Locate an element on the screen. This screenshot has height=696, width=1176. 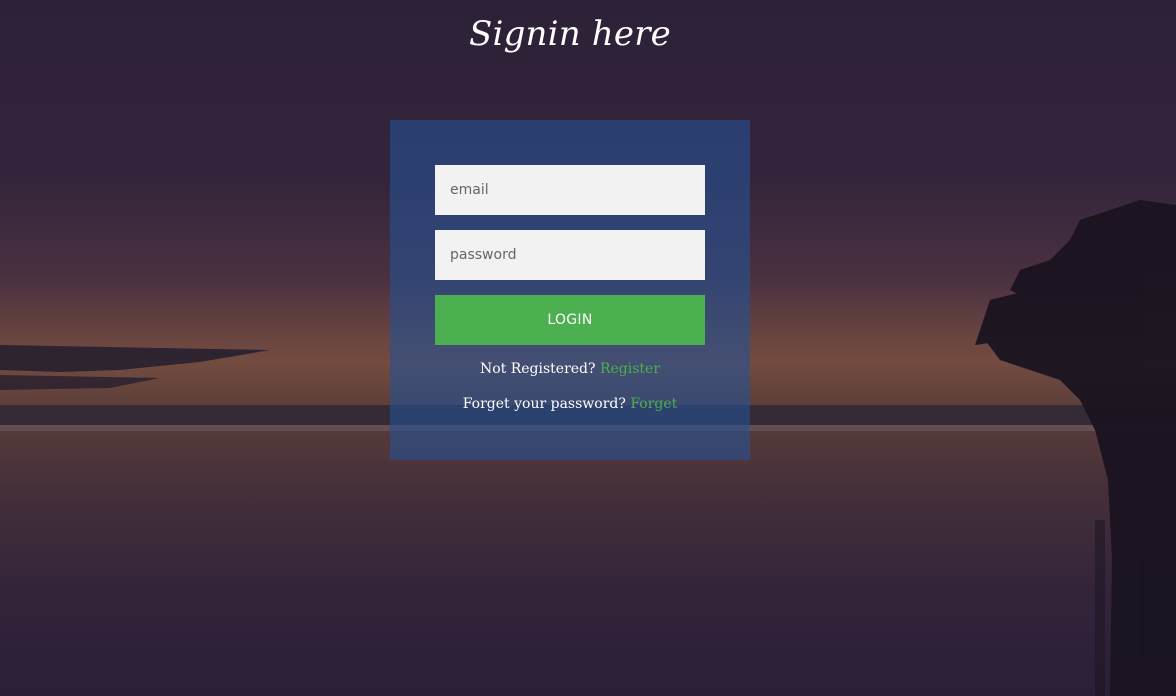
forget-line: Forget your password? Forget is located at coordinates (570, 404).